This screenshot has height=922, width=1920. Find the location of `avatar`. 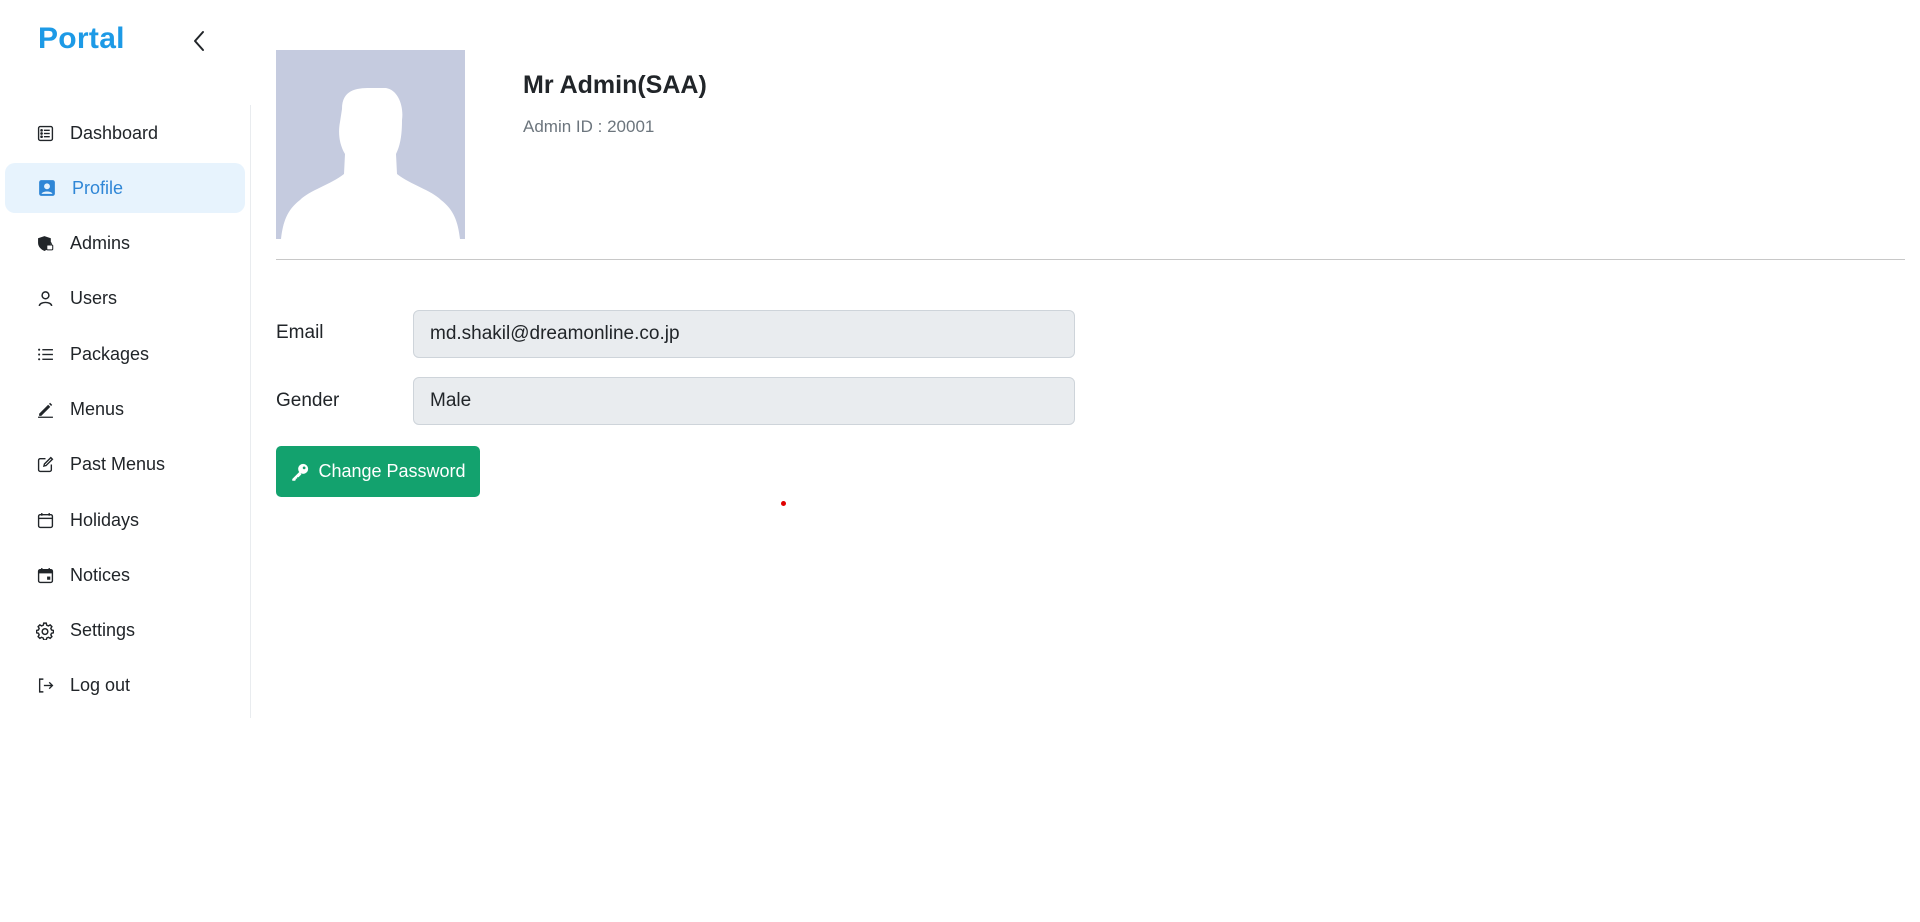

avatar is located at coordinates (370, 144).